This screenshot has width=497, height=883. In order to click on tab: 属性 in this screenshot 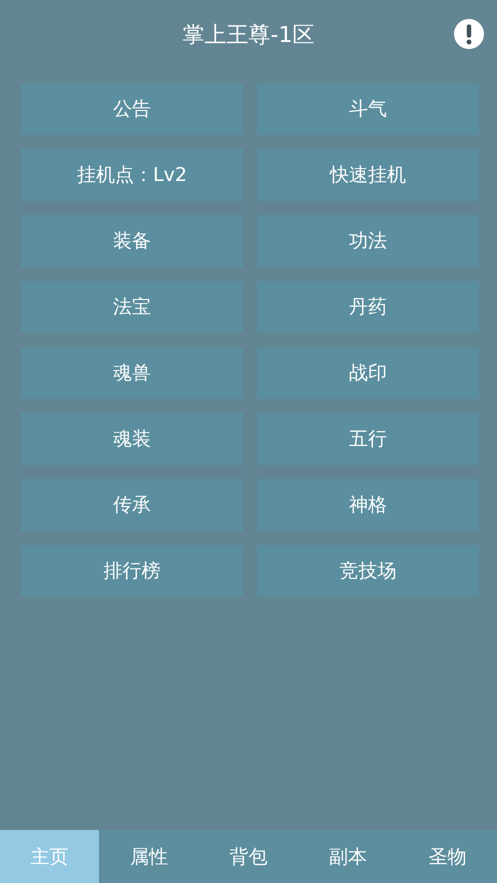, I will do `click(149, 856)`.